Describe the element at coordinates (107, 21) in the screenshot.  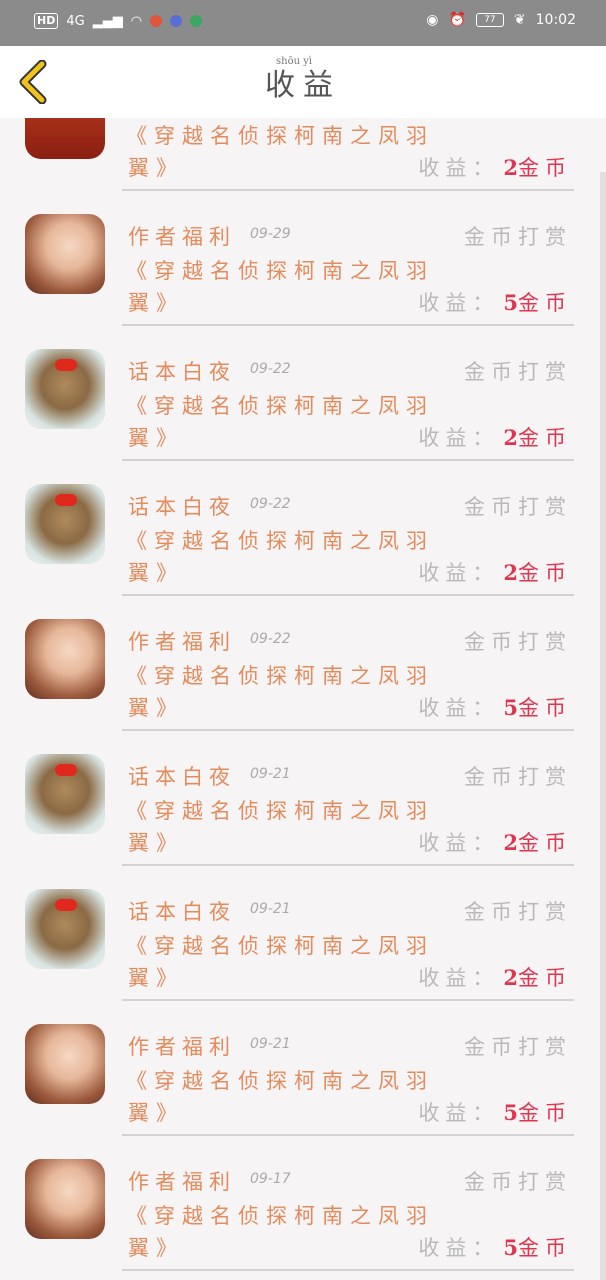
I see `signal-icon: ▂▄▆` at that location.